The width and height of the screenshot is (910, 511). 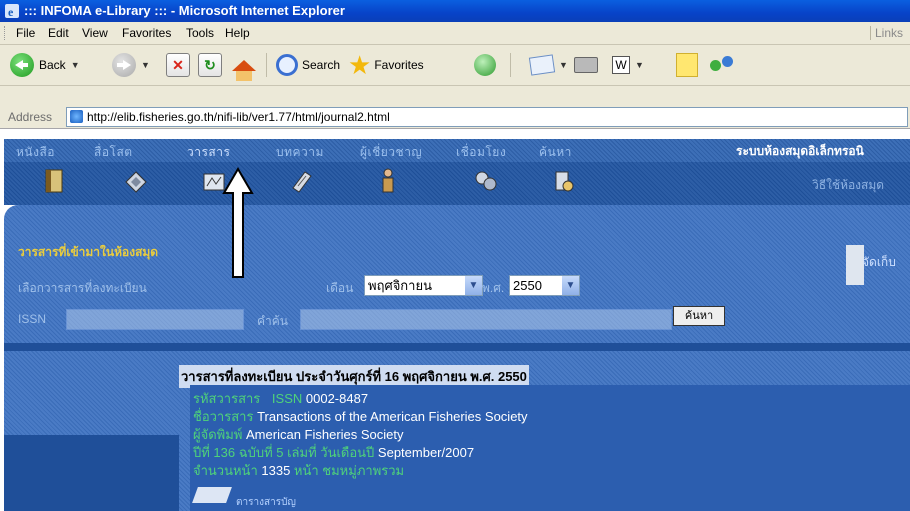 I want to click on nav-tab-links: เชื่อมโยง, so click(x=481, y=152).